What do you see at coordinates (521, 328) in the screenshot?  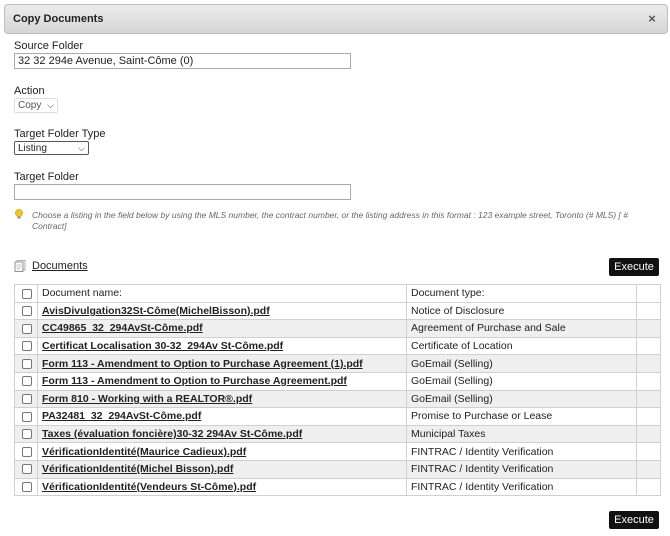 I see `document-type-cell: Agreement of Purchase and Sale` at bounding box center [521, 328].